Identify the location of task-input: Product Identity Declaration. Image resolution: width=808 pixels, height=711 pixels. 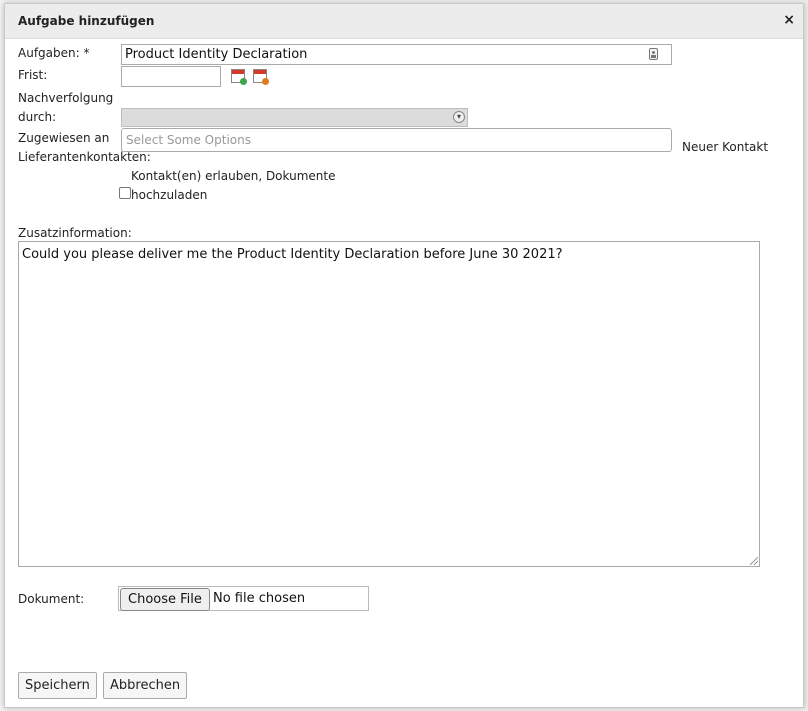
(396, 54).